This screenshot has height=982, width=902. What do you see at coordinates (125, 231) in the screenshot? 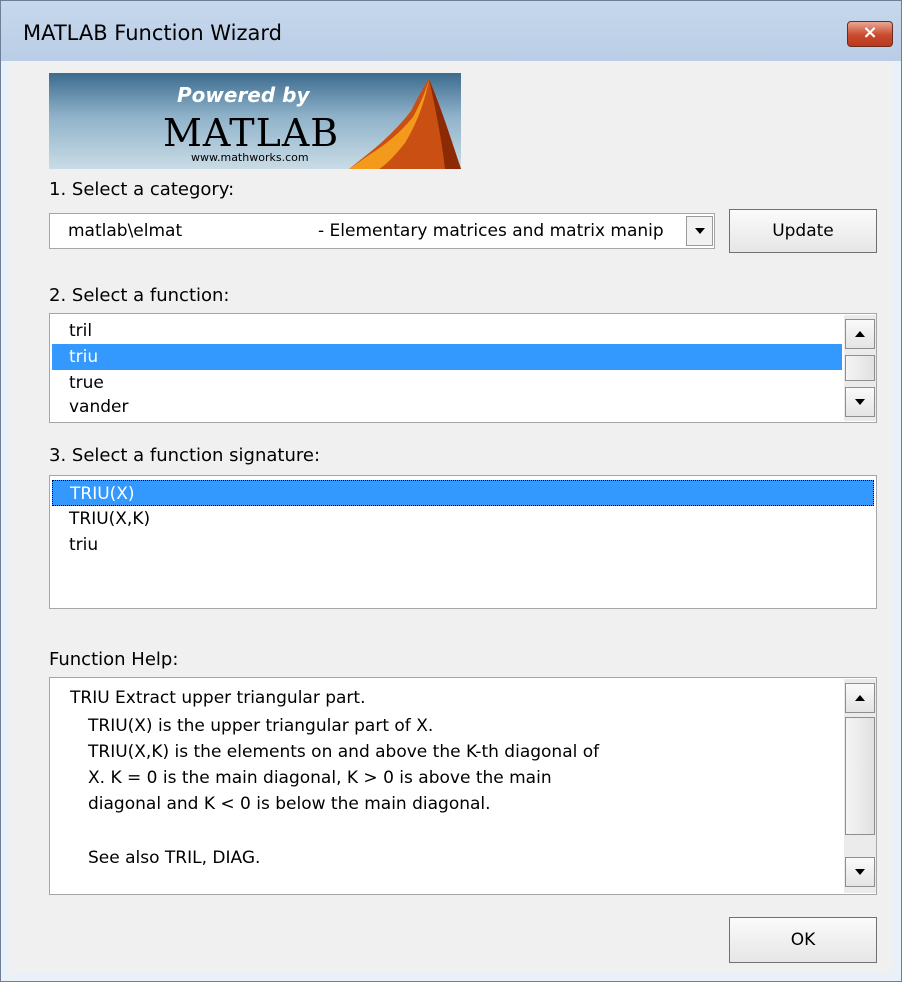
I see `category-selected-name: matlab\elmat` at bounding box center [125, 231].